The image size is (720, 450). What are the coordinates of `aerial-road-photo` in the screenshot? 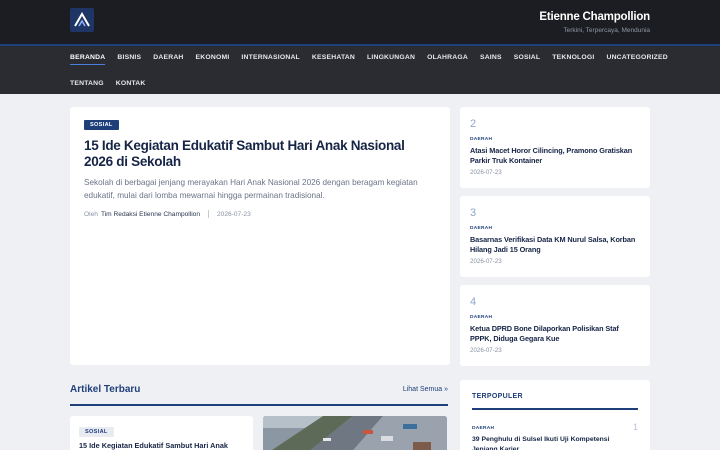 It's located at (355, 433).